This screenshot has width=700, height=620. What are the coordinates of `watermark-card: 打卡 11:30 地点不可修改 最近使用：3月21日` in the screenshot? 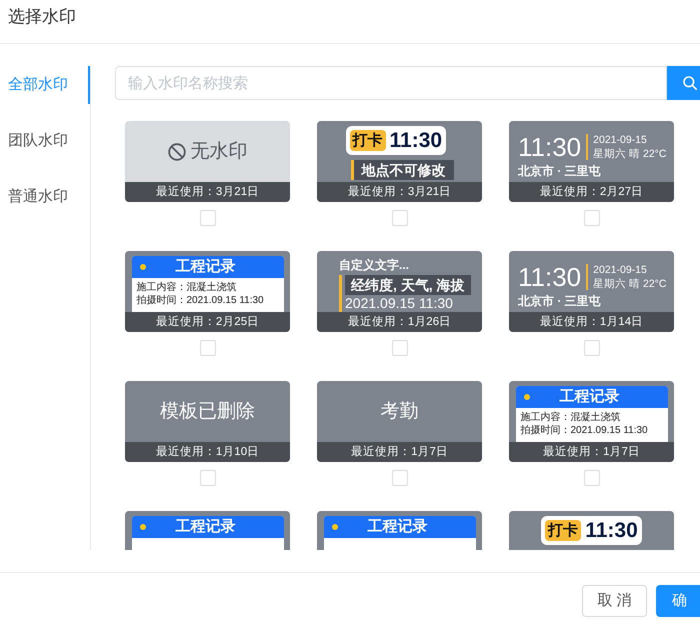 It's located at (399, 161).